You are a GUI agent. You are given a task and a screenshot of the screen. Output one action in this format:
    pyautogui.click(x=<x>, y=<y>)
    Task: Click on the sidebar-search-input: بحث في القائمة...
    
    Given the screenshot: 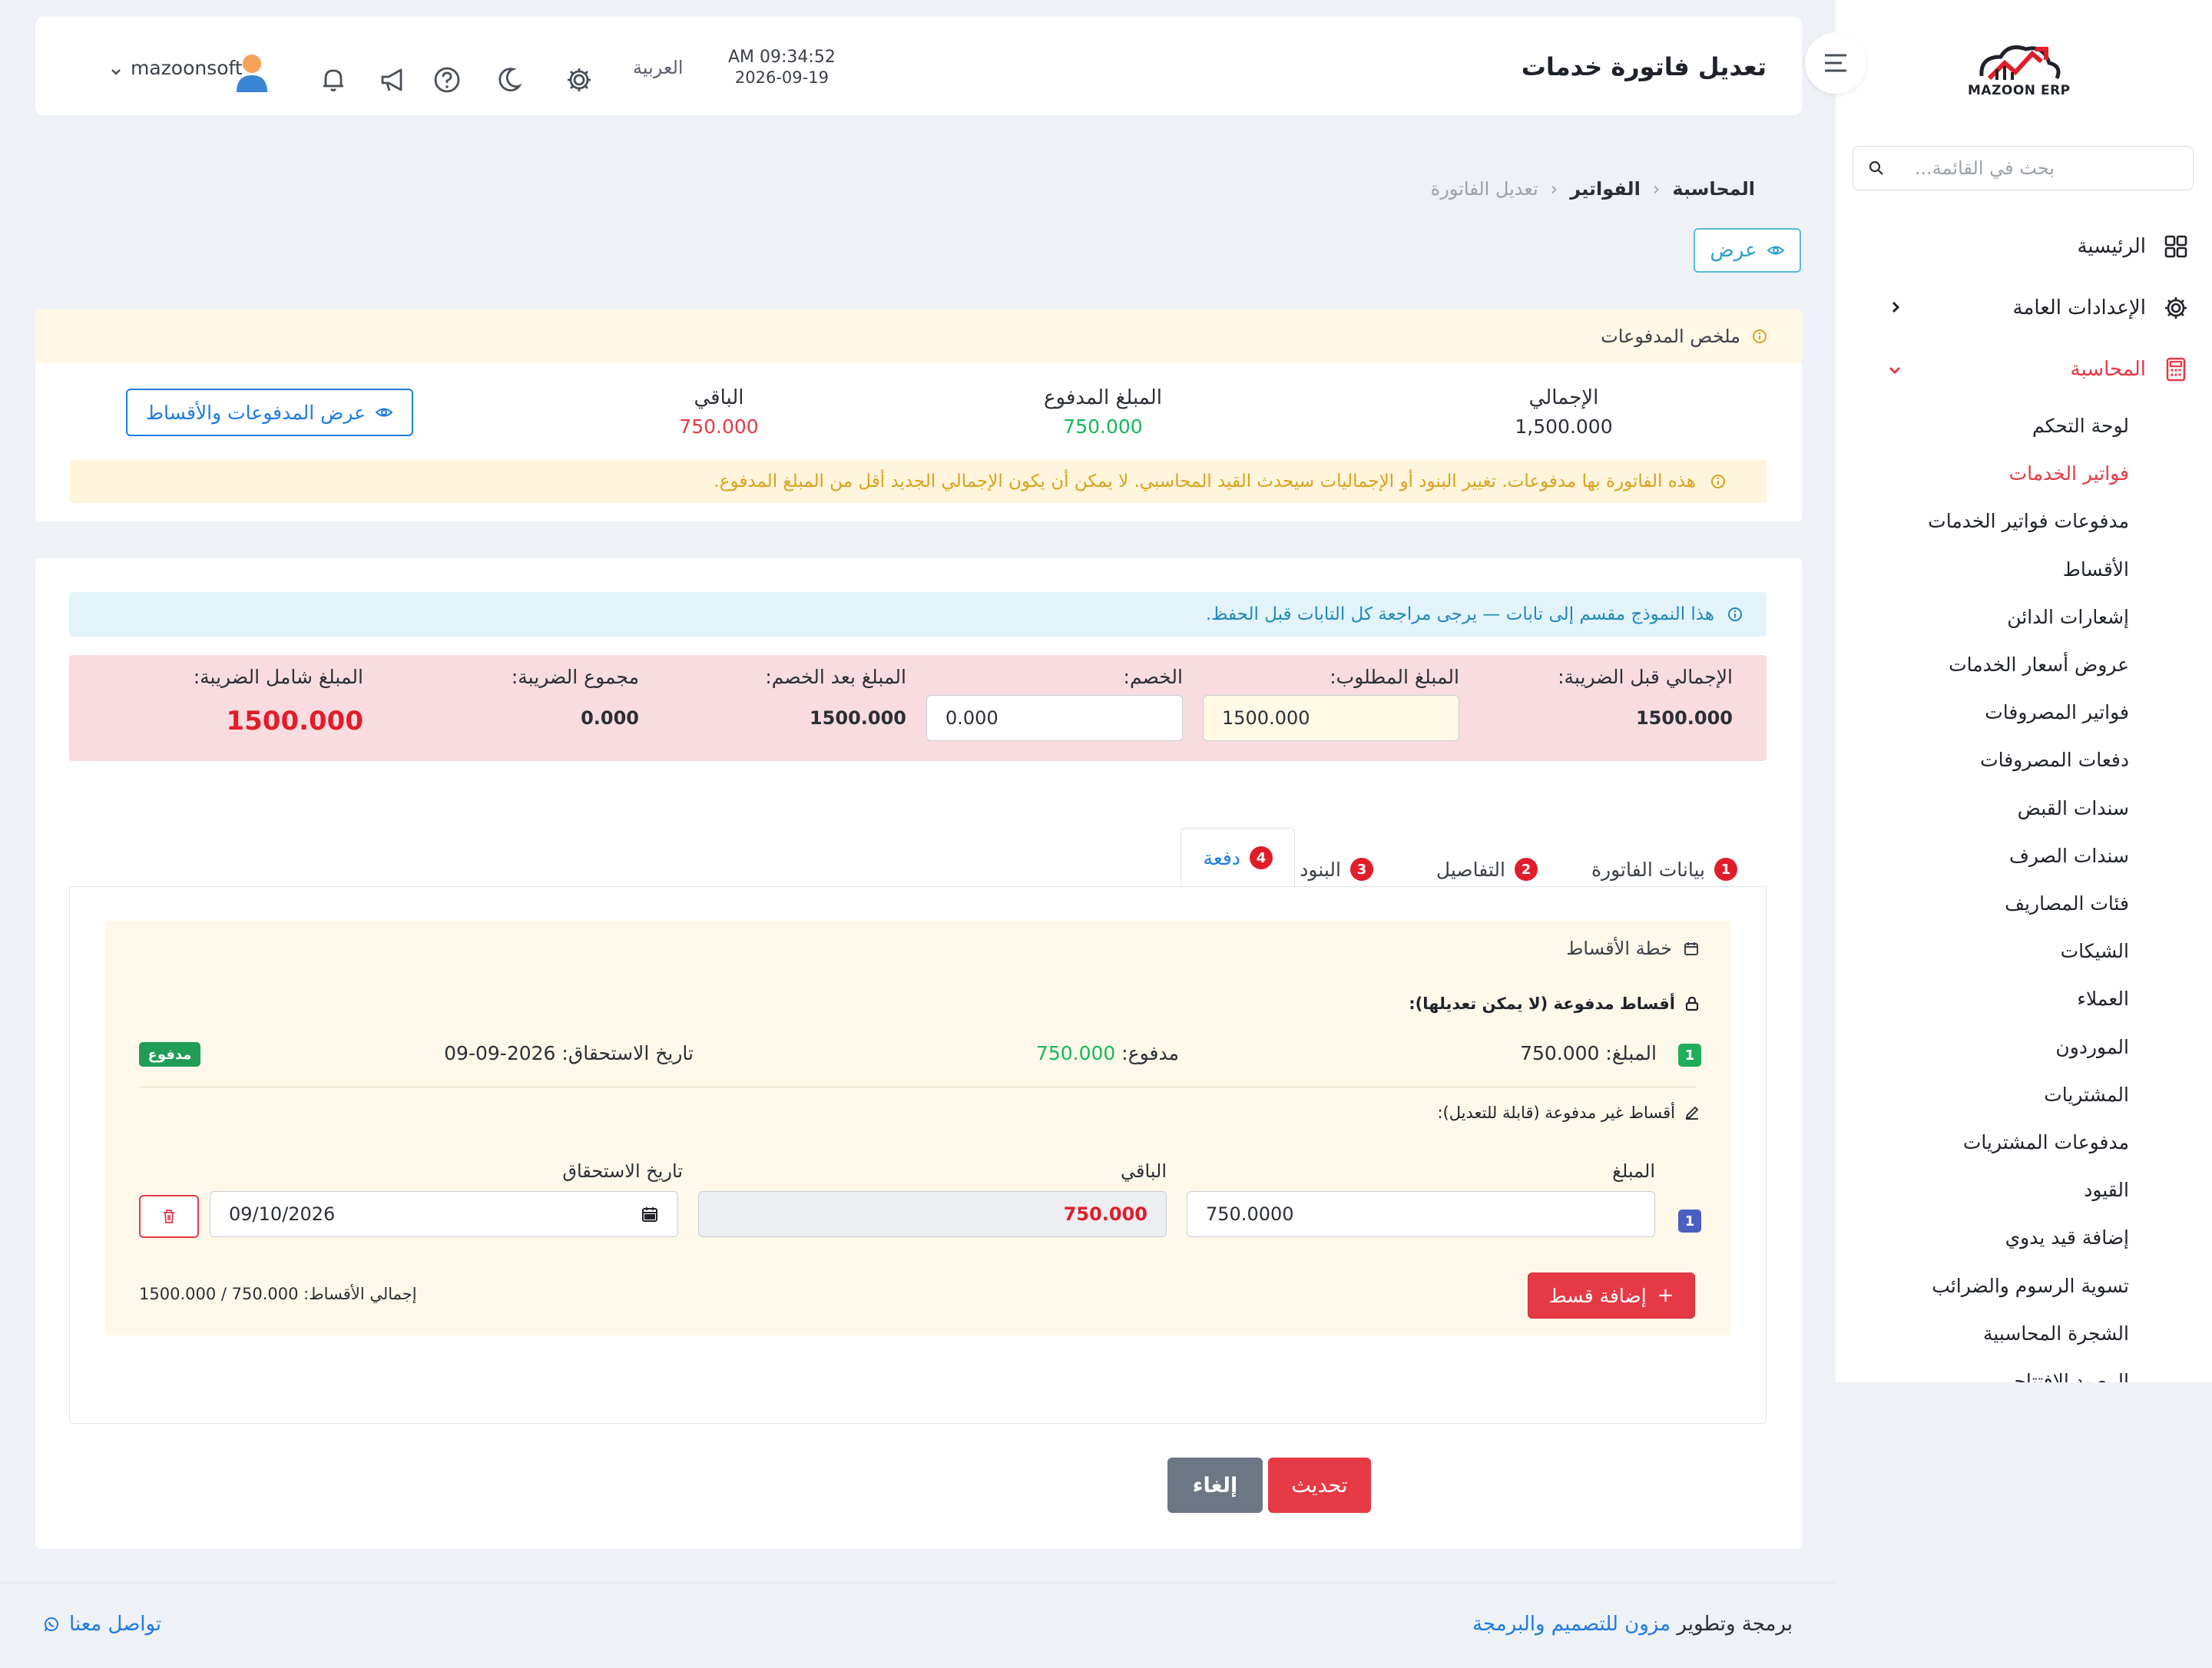 What is the action you would take?
    pyautogui.click(x=2023, y=168)
    